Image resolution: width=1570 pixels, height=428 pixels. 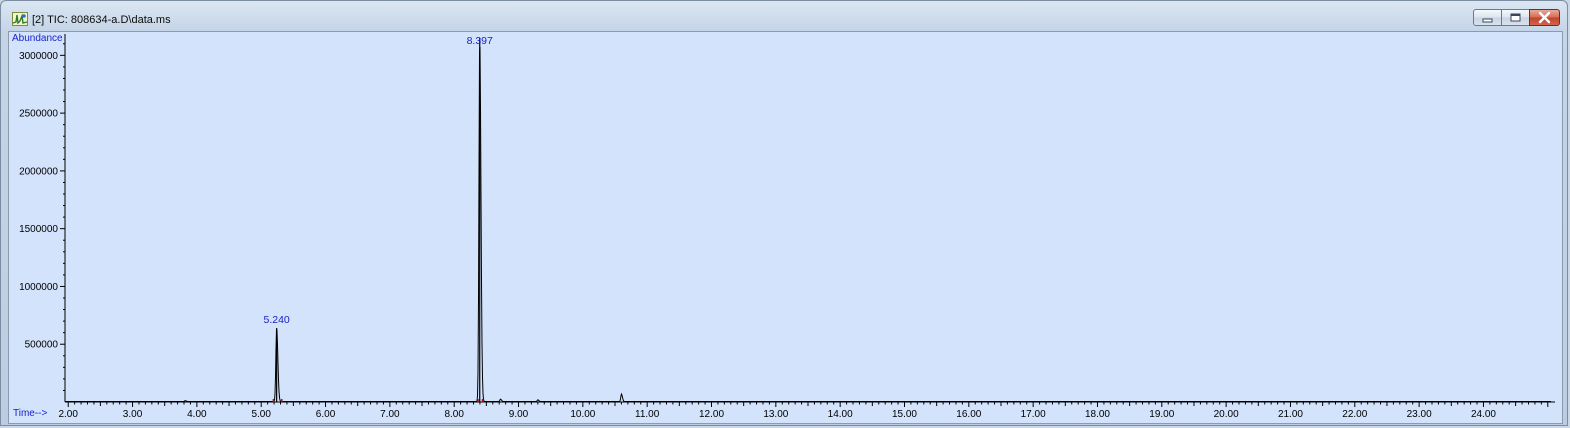 What do you see at coordinates (38, 171) in the screenshot?
I see `y-tick-label: 2000000` at bounding box center [38, 171].